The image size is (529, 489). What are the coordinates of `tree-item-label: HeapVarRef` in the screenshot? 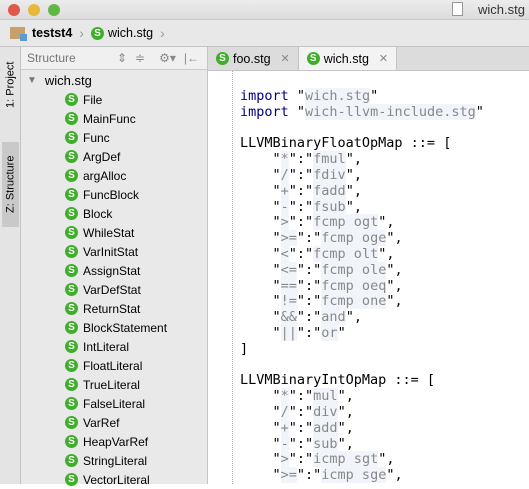 It's located at (116, 441).